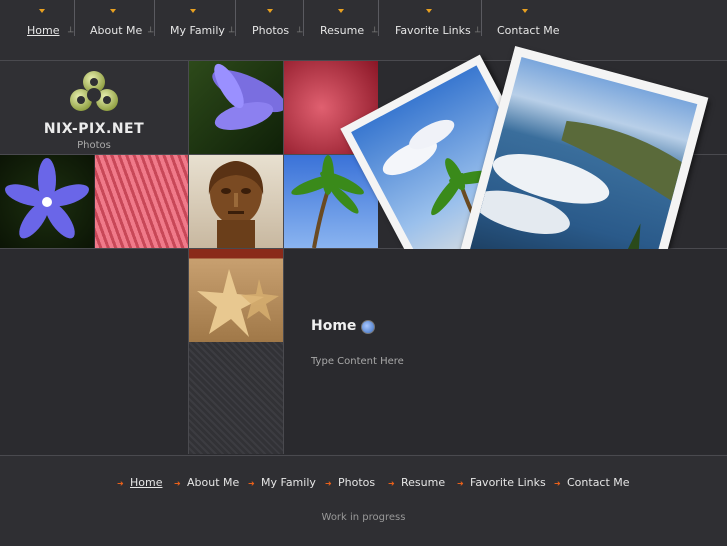  I want to click on nav-item-label: Contact Me, so click(528, 30).